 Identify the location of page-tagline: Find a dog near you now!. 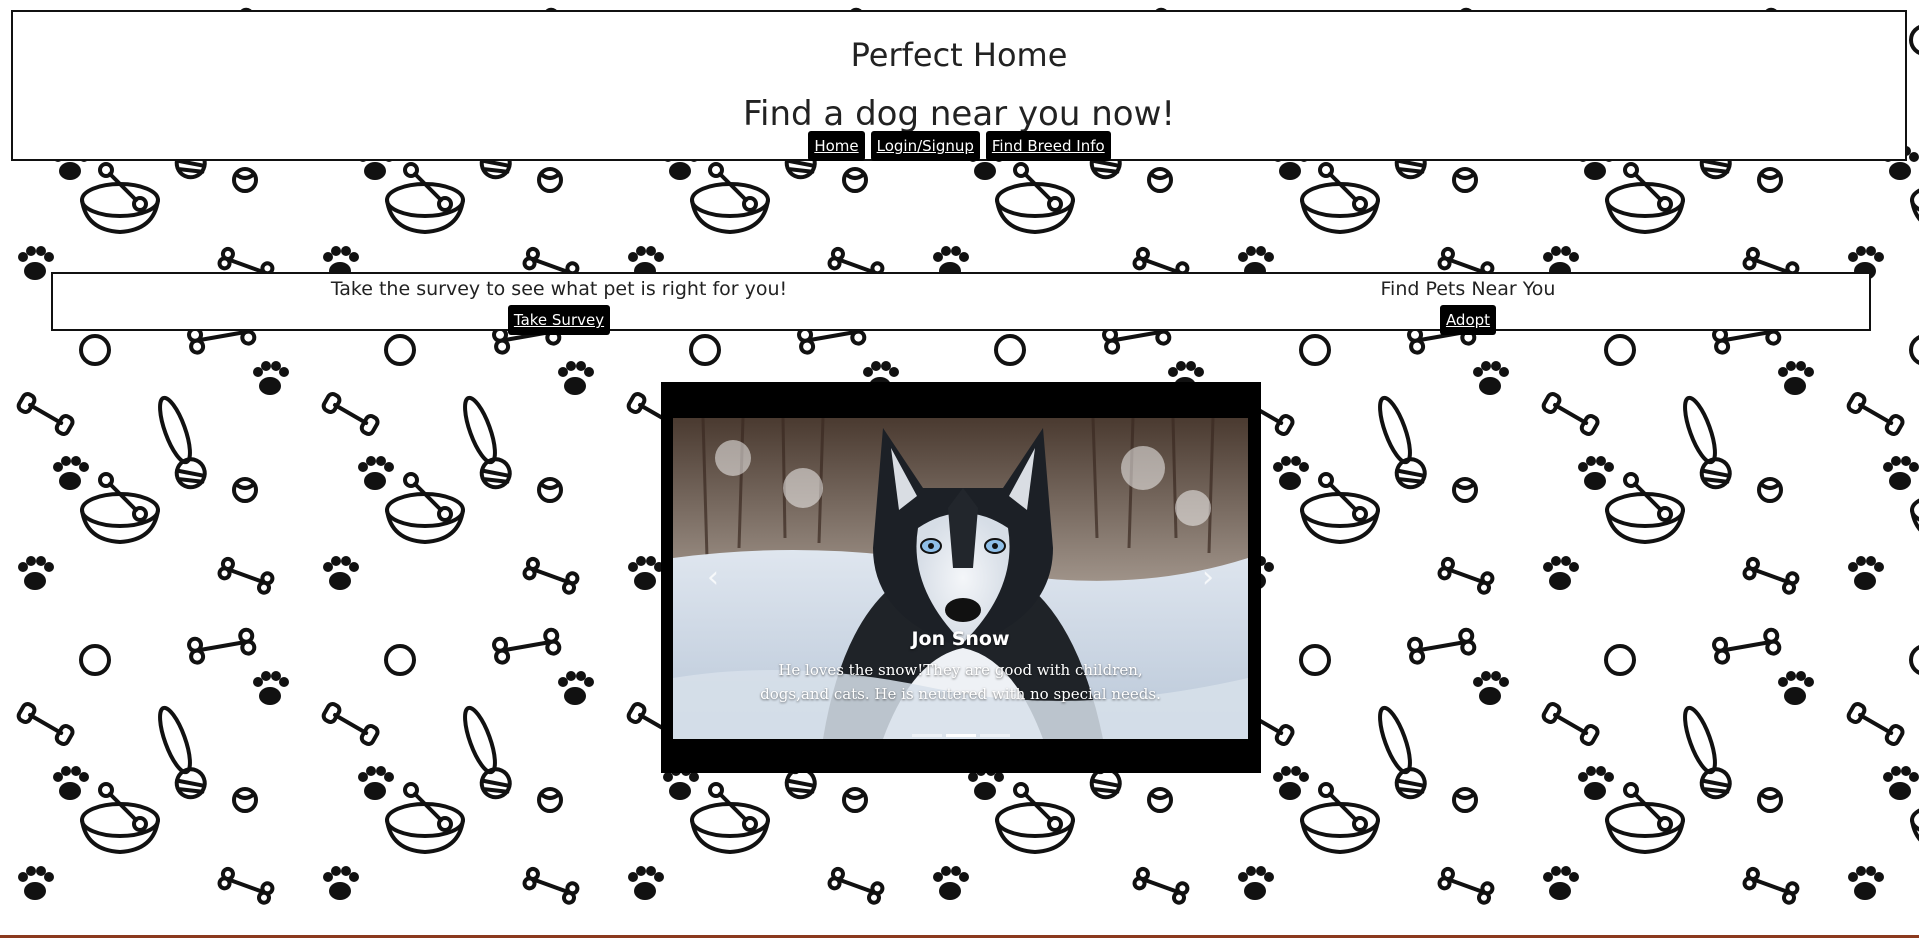
(959, 114).